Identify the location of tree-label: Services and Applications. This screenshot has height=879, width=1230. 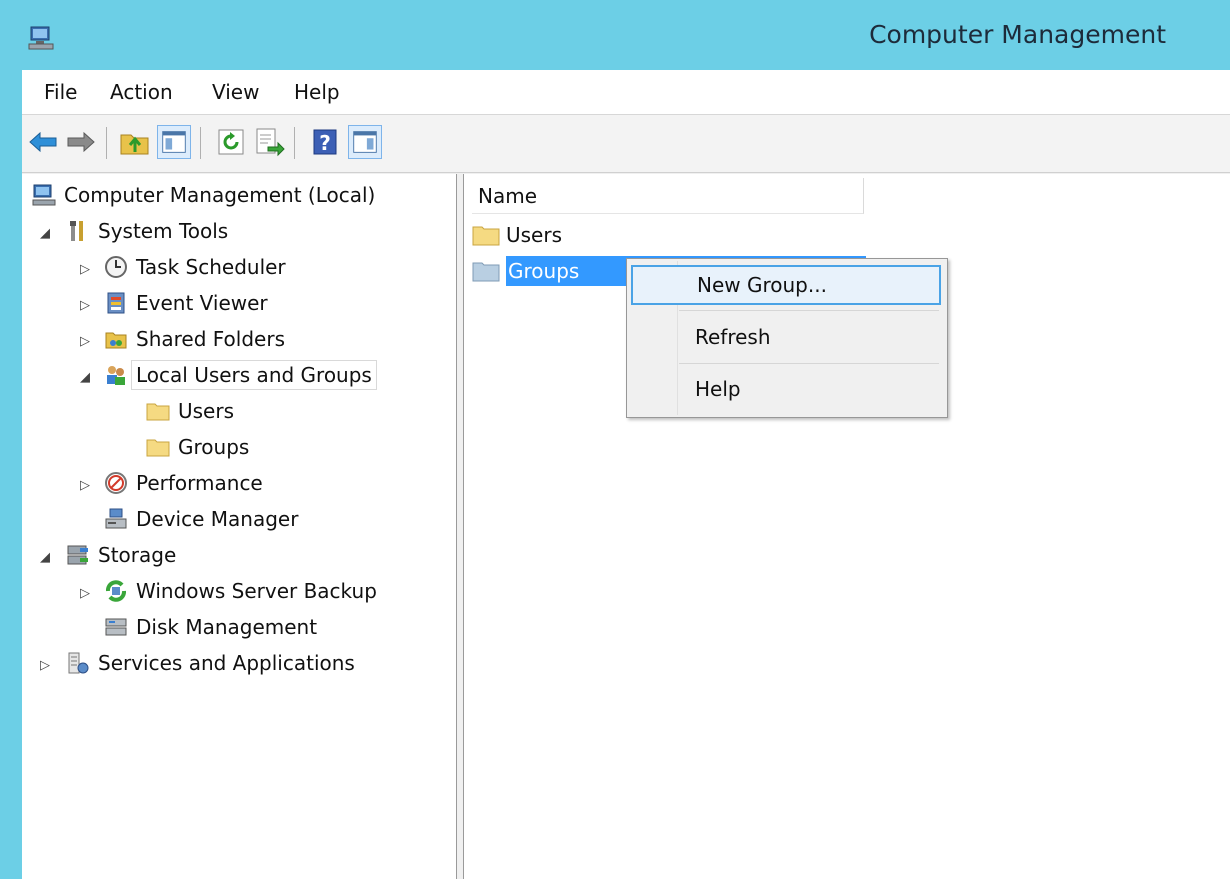
(226, 663).